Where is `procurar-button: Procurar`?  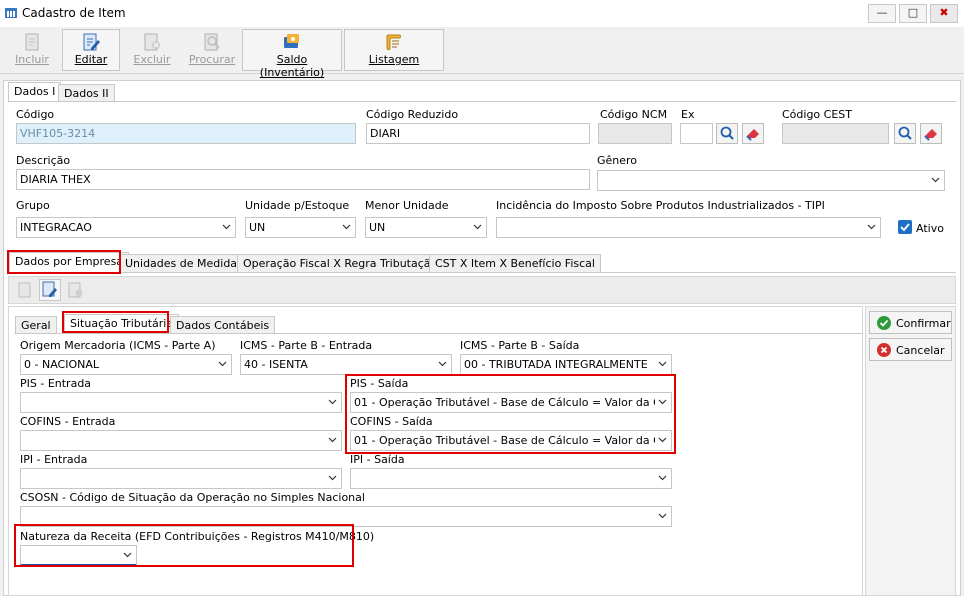 procurar-button: Procurar is located at coordinates (212, 50).